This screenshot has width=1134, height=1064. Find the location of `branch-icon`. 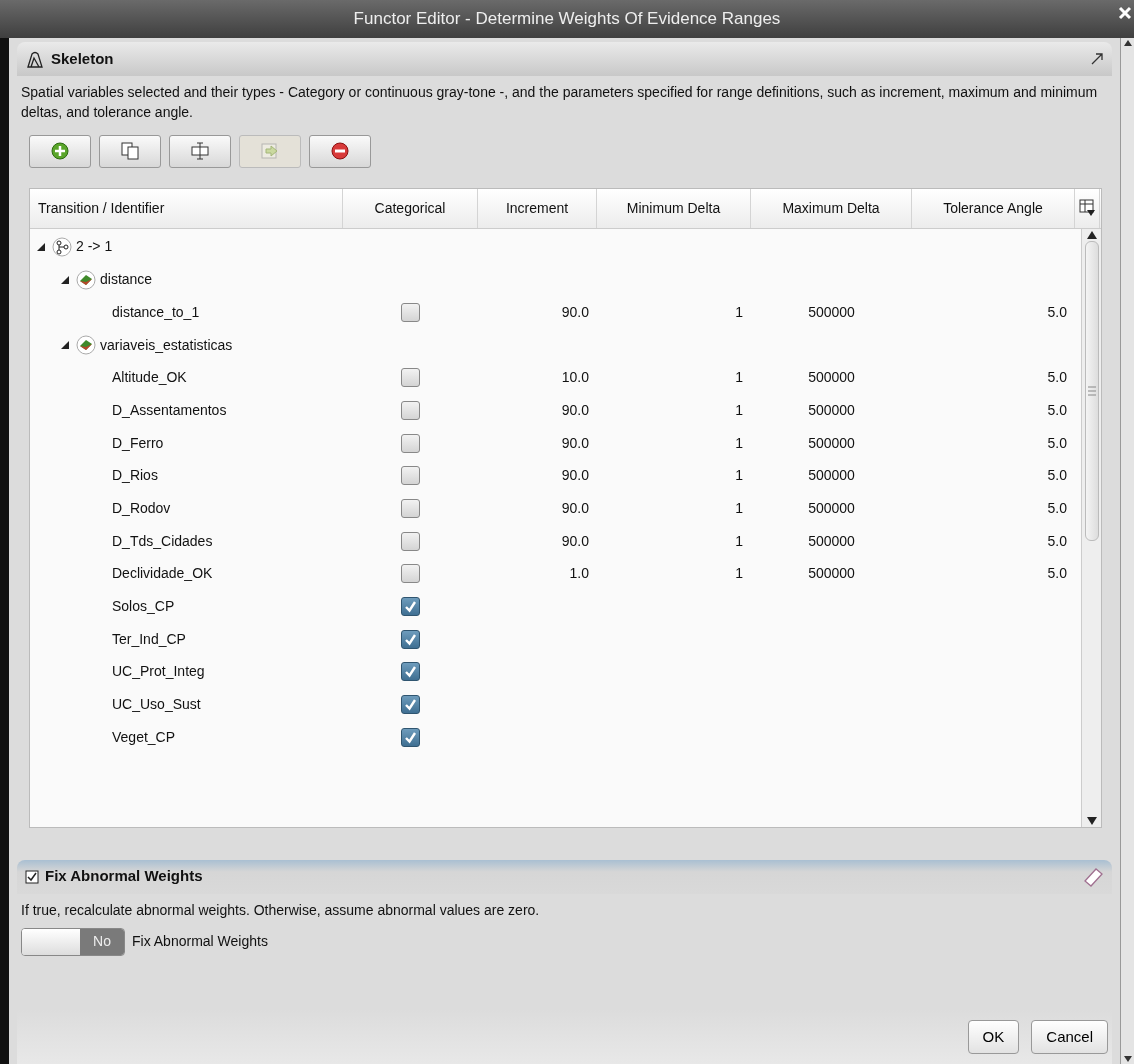

branch-icon is located at coordinates (62, 246).